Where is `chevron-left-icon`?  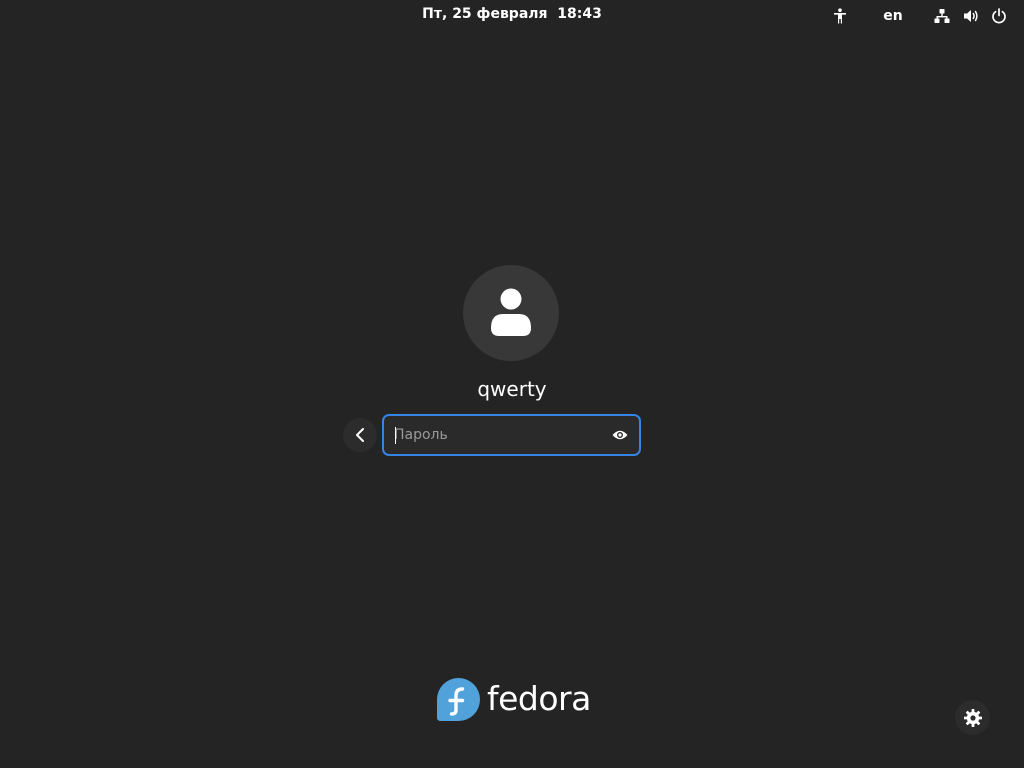
chevron-left-icon is located at coordinates (360, 435).